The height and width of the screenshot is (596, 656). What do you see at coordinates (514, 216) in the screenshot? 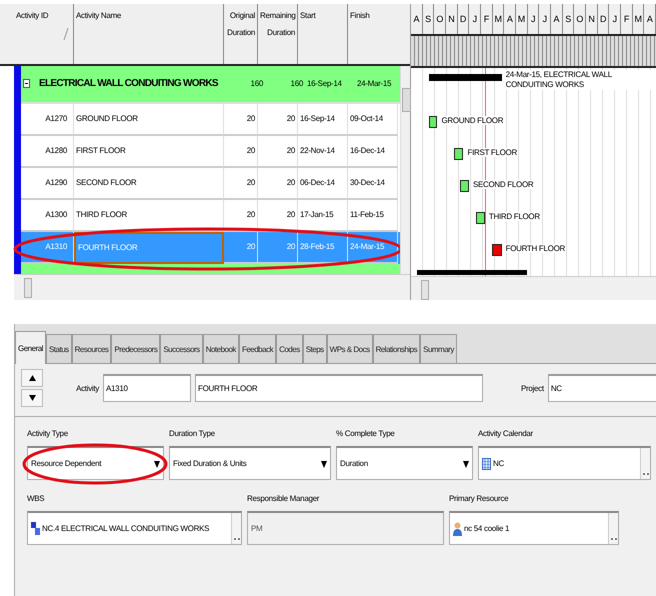
I see `bar-label: THIRD FLOOR` at bounding box center [514, 216].